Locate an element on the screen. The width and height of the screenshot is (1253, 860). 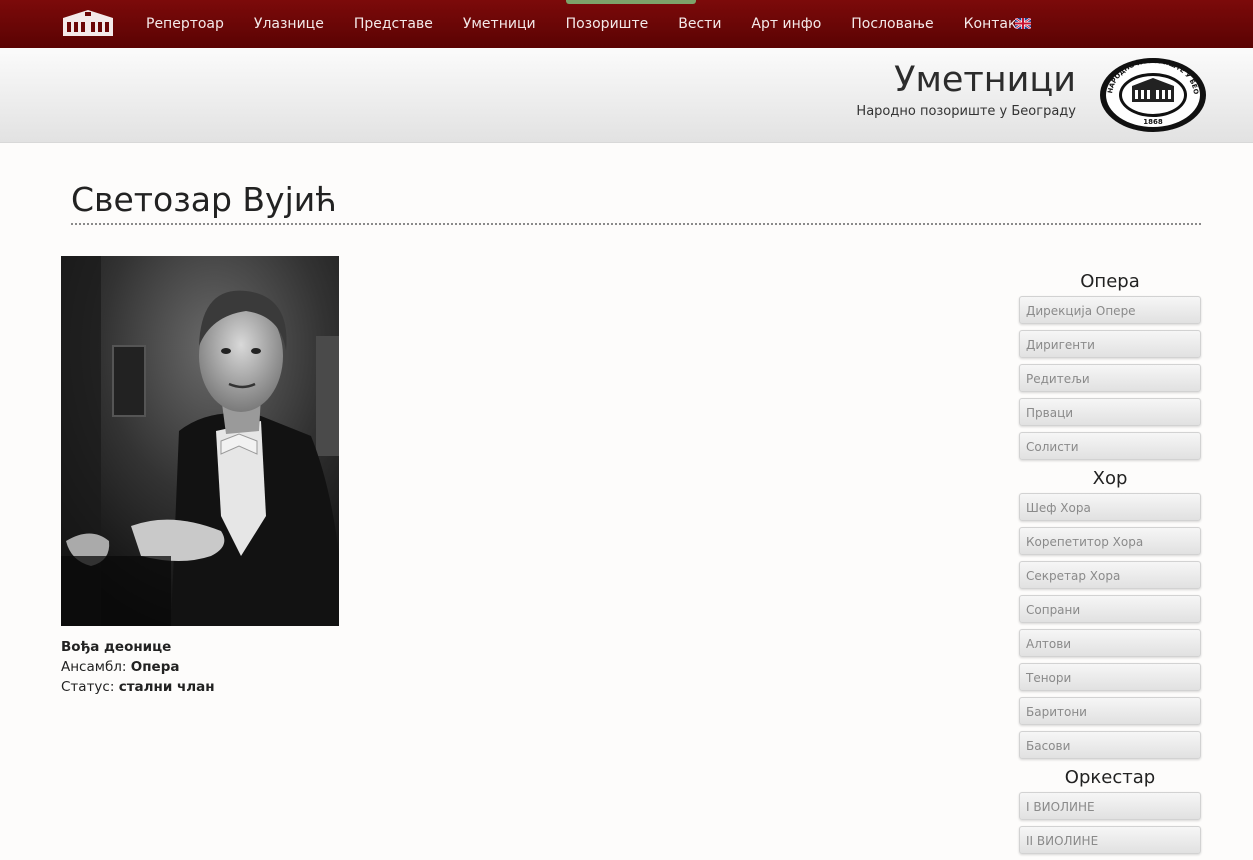
page-header: Уметници Народно позориште у Београду is located at coordinates (626, 95).